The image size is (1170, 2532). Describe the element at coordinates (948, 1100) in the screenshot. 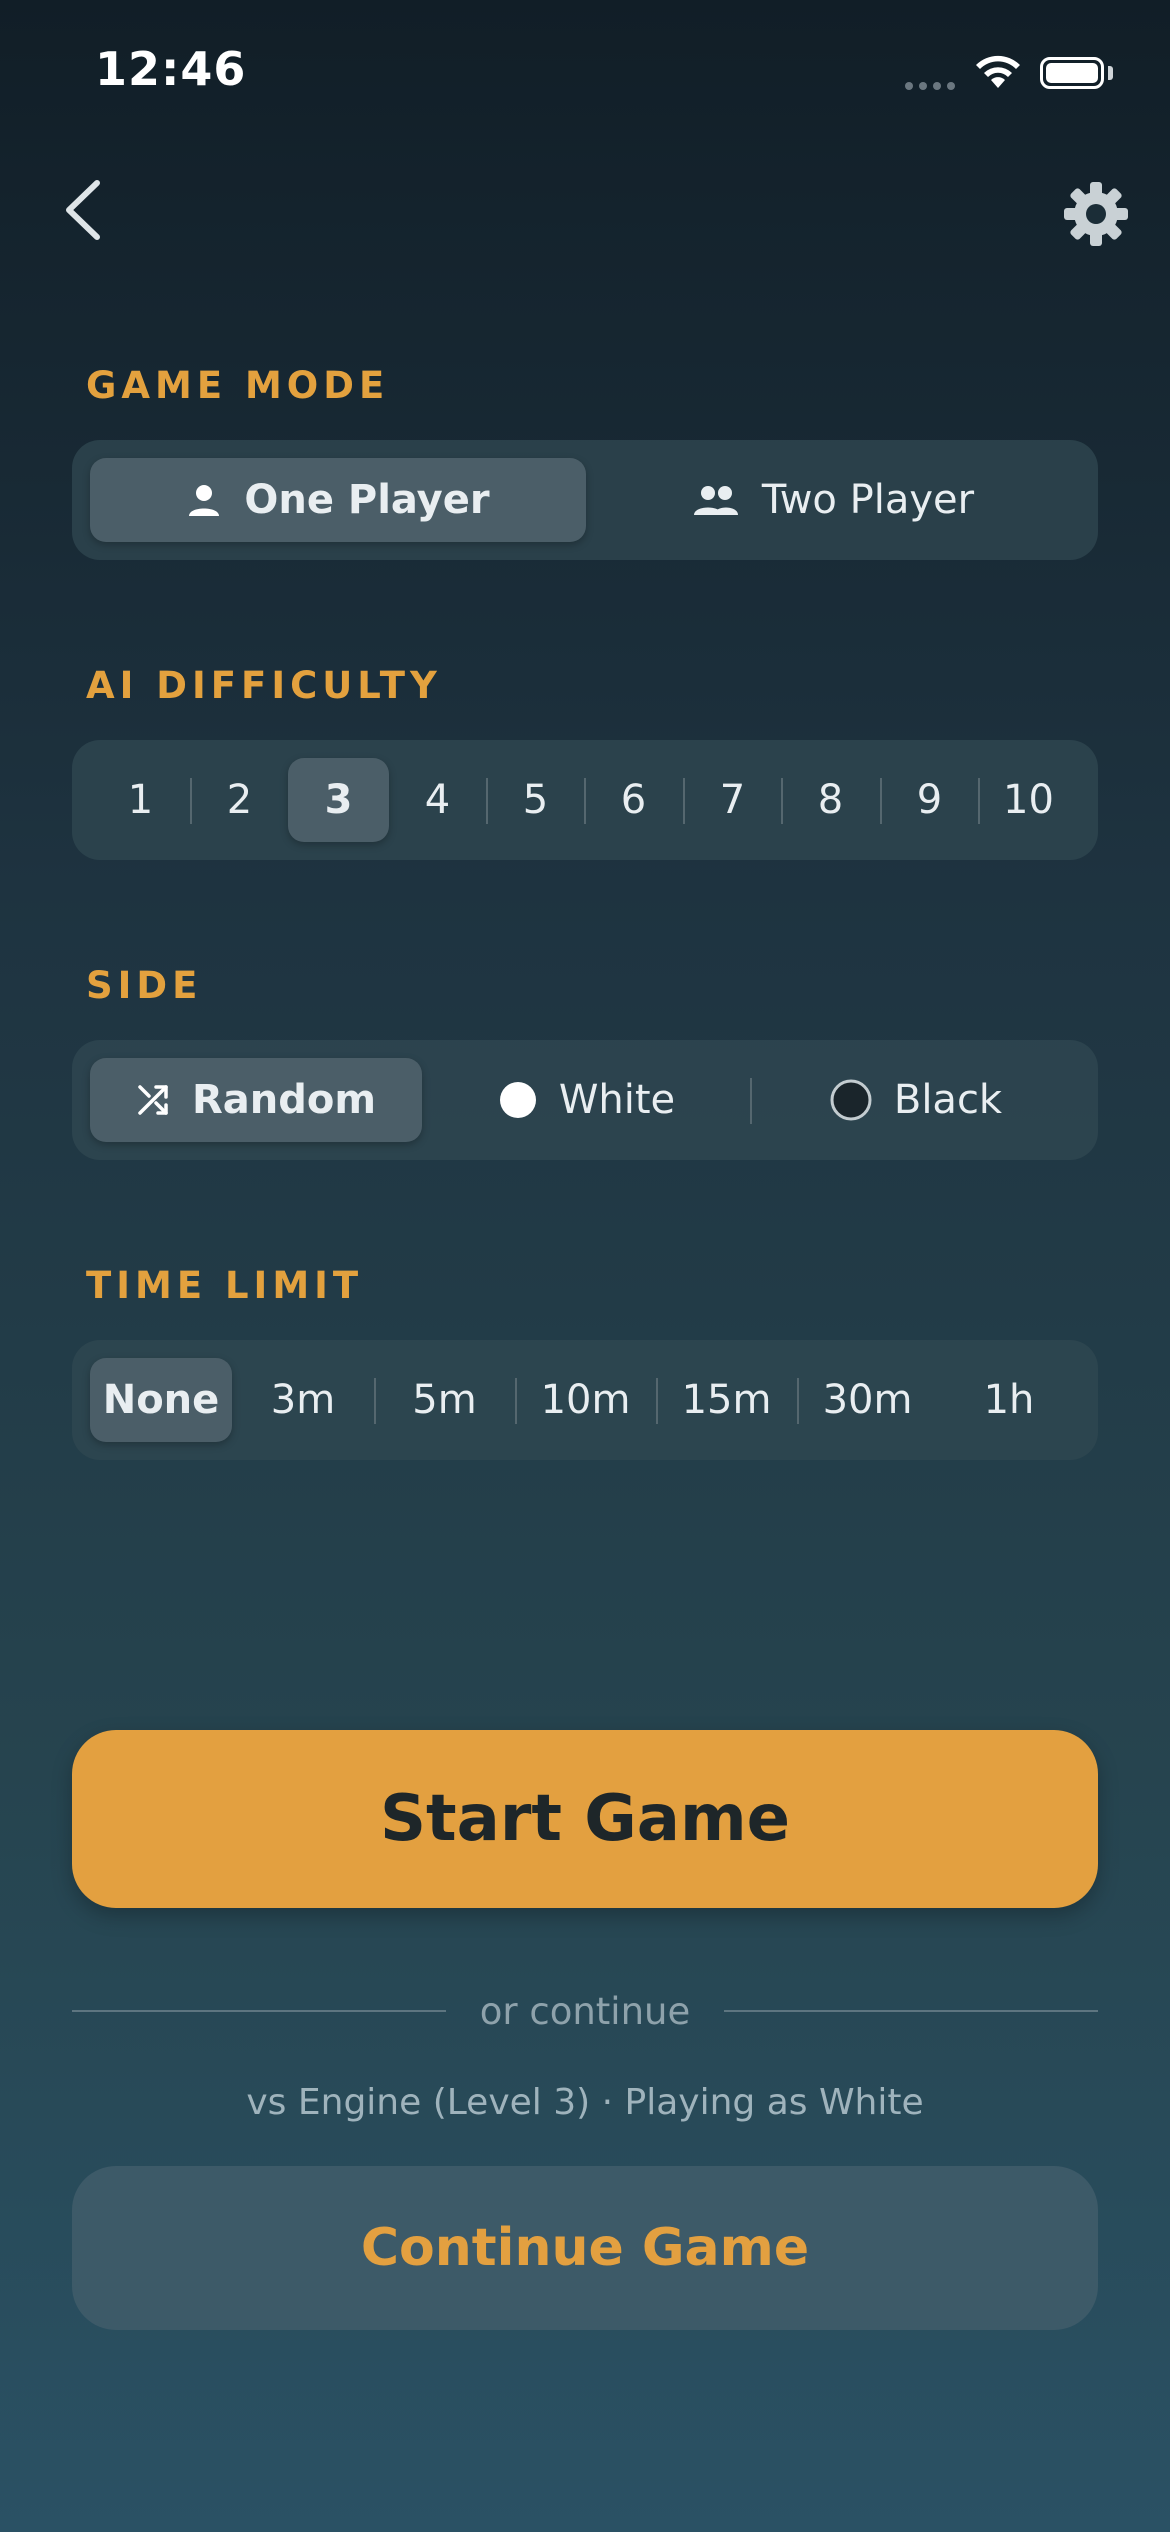

I see `black-label: Black` at that location.